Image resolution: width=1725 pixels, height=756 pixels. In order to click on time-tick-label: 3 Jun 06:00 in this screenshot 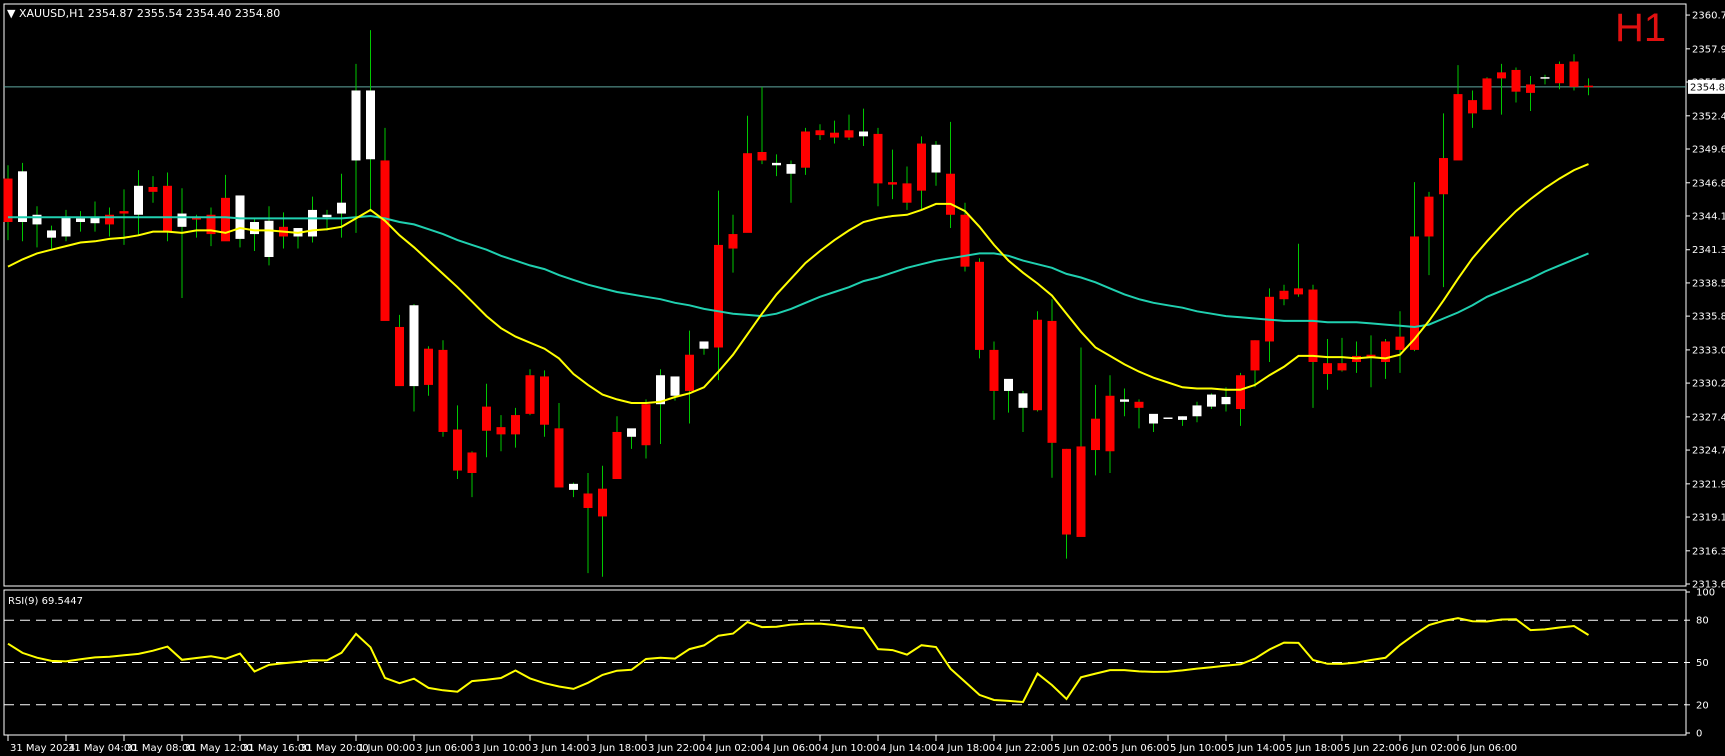, I will do `click(444, 748)`.